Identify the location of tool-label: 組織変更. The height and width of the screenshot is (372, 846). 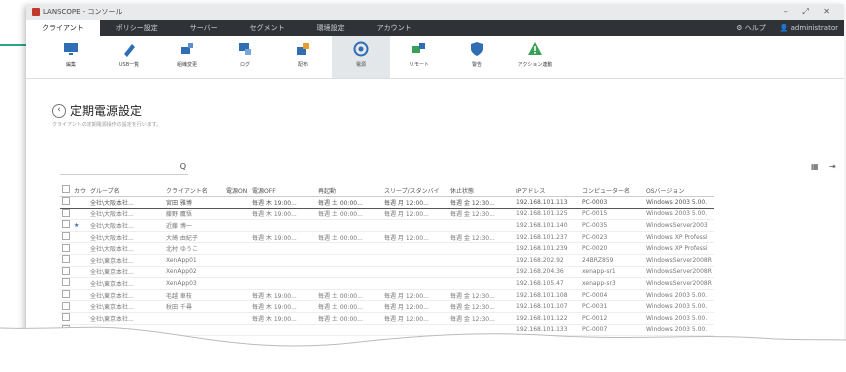
(186, 65).